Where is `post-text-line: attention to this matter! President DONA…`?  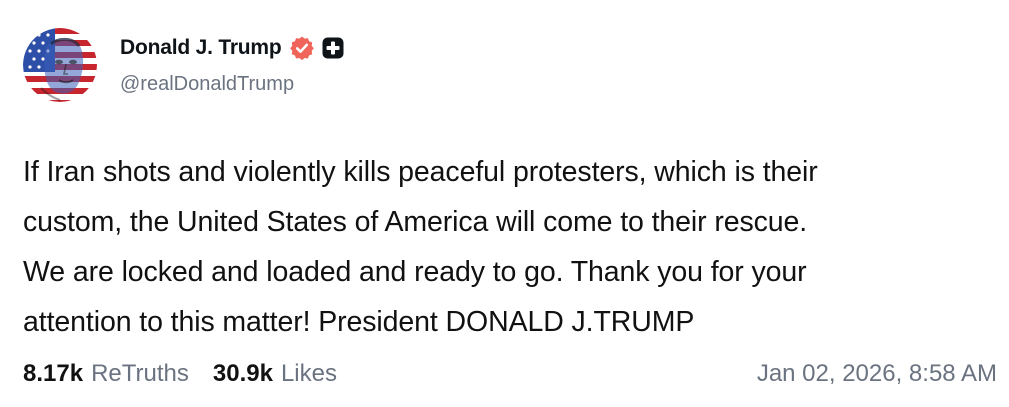
post-text-line: attention to this matter! President DONA… is located at coordinates (359, 322).